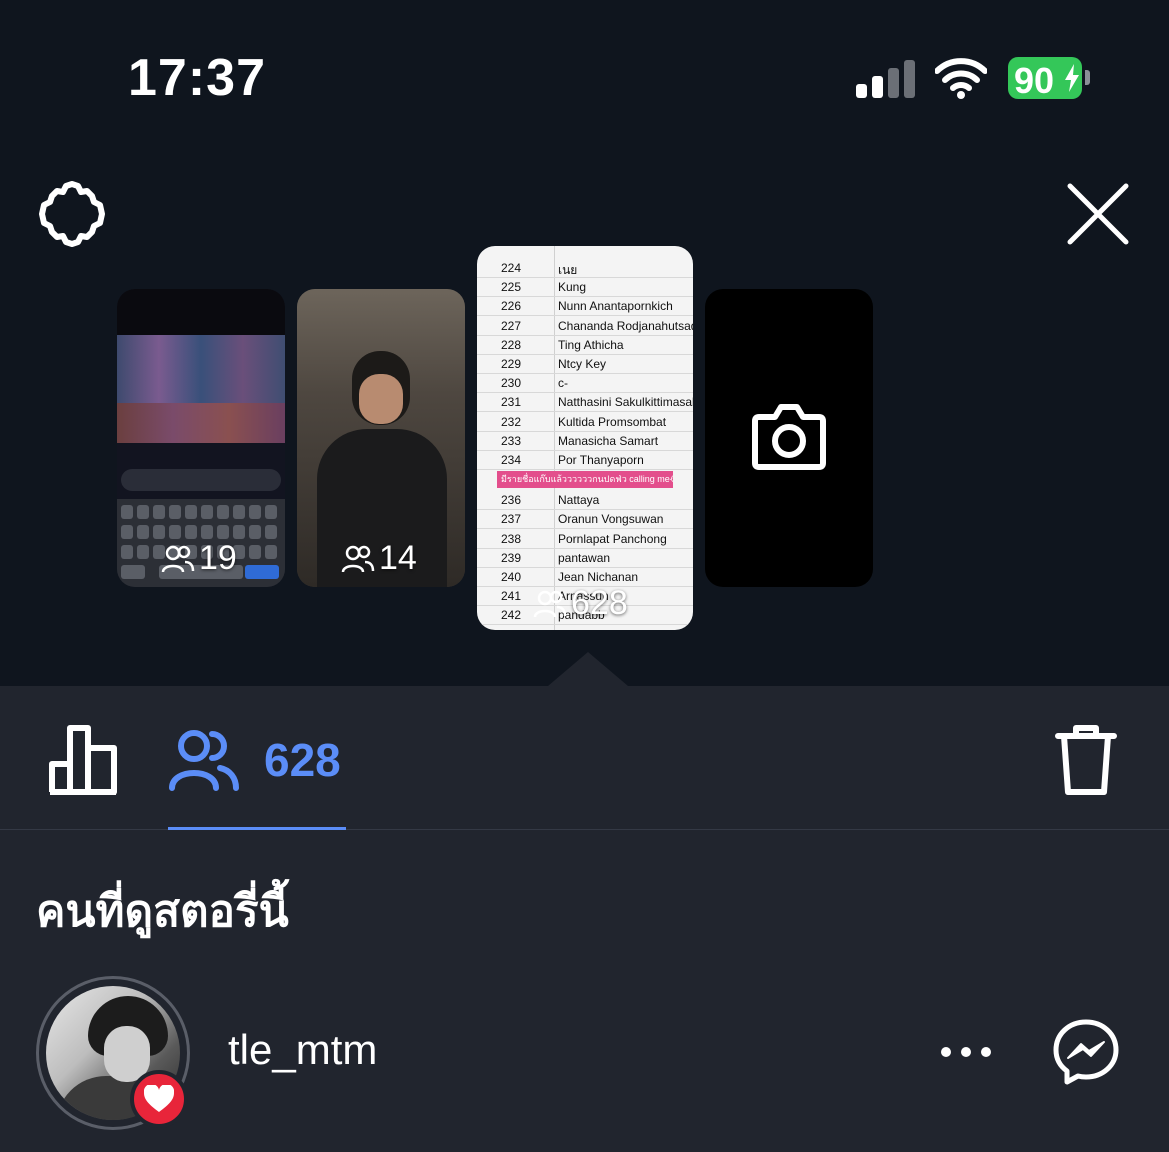 The image size is (1169, 1152). Describe the element at coordinates (201, 438) in the screenshot. I see `story-thumbnail-1: 19` at that location.